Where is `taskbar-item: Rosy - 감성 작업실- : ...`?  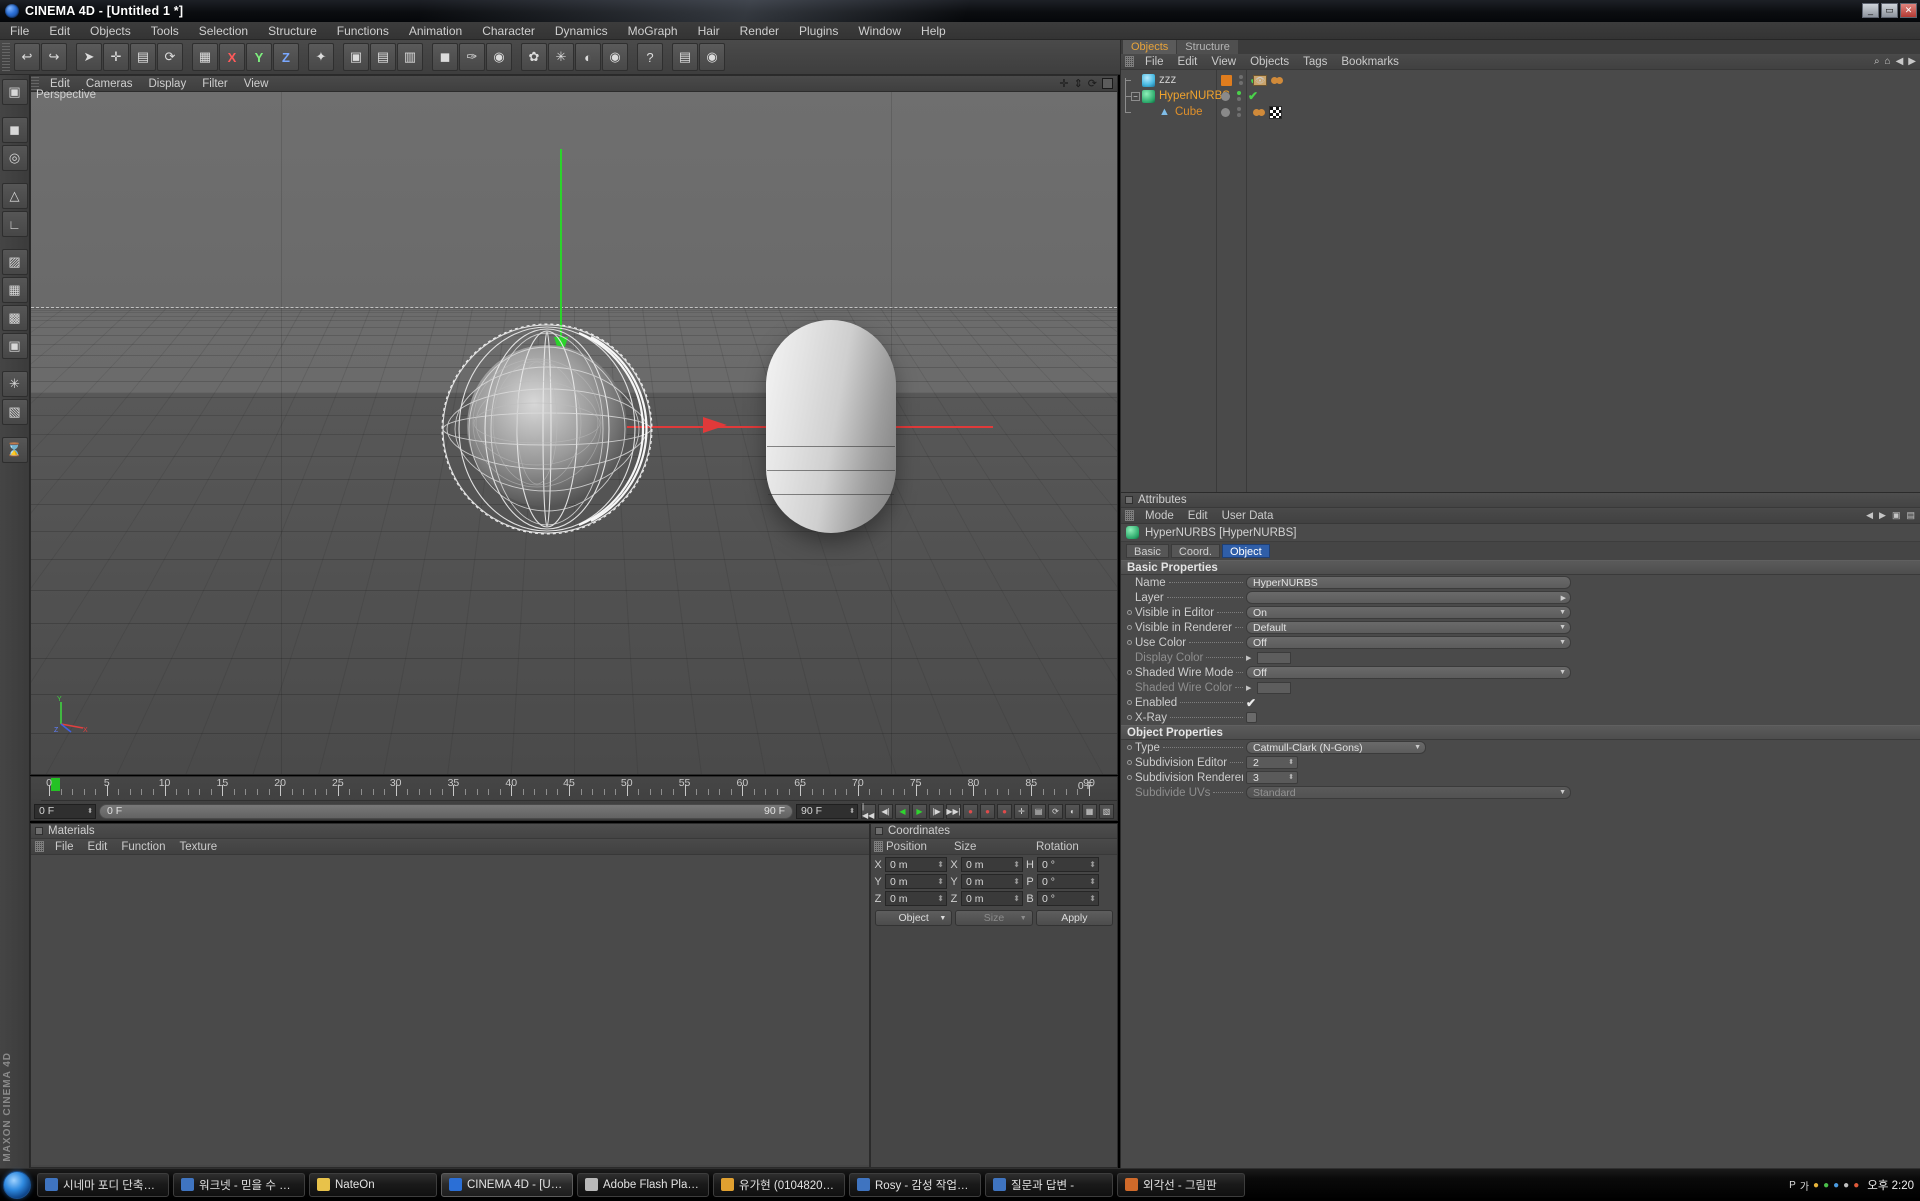
taskbar-item: Rosy - 감성 작업실- : ... is located at coordinates (915, 1185).